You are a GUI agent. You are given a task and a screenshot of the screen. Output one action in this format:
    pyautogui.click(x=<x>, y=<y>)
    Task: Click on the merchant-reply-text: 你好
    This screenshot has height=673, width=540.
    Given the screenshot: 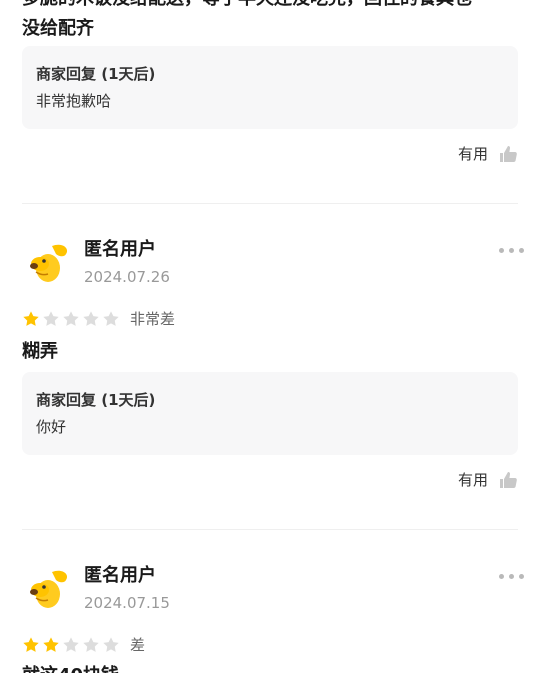 What is the action you would take?
    pyautogui.click(x=51, y=427)
    